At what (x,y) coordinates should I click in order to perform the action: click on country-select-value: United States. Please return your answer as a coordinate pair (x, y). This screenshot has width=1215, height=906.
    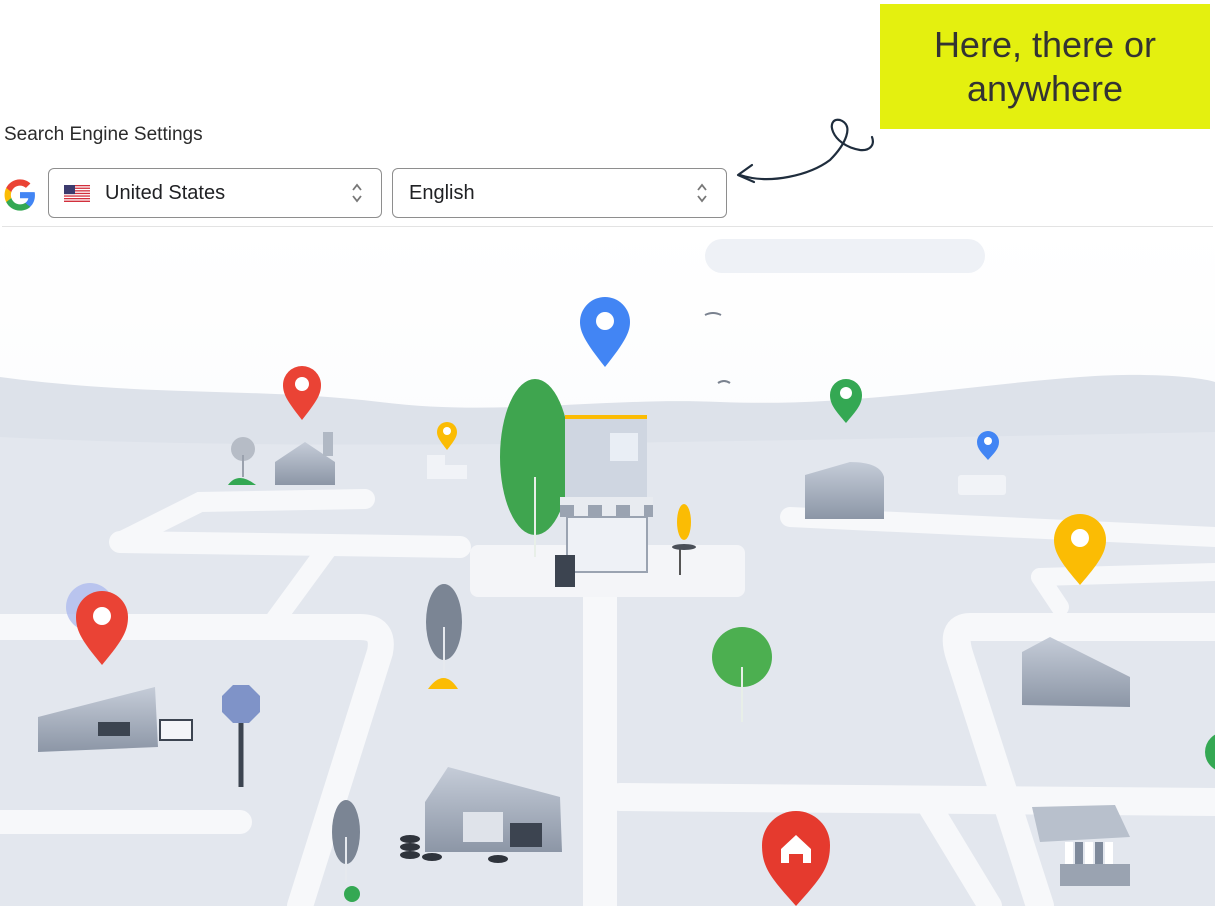
    Looking at the image, I should click on (165, 193).